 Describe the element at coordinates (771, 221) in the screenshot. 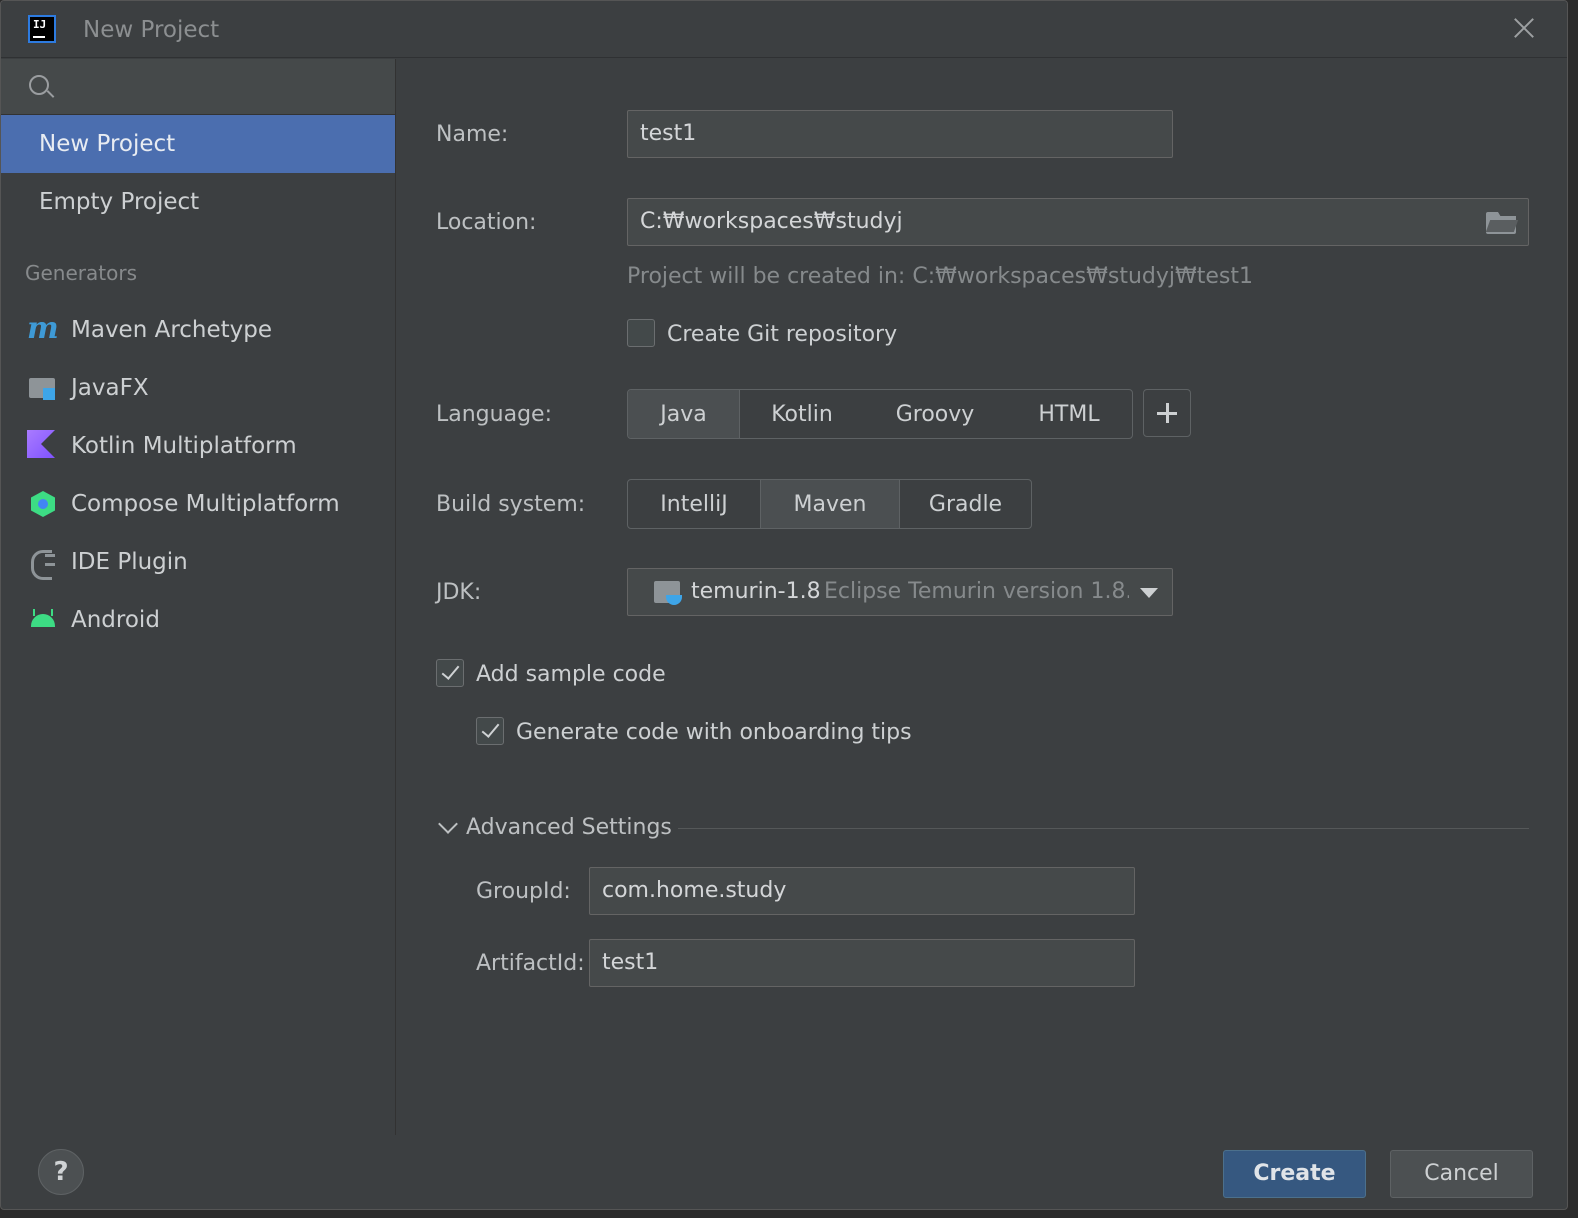

I see `location-value: C:₩workspaces₩studyj` at that location.